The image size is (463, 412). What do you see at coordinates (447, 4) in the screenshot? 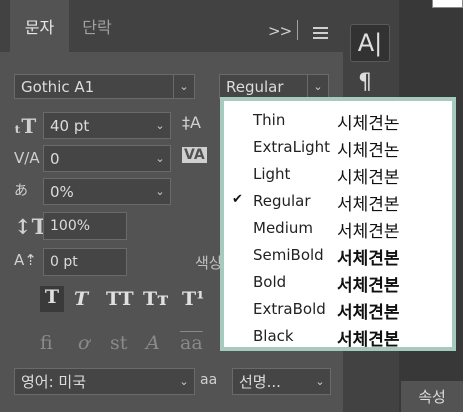
I see `color-swatch` at bounding box center [447, 4].